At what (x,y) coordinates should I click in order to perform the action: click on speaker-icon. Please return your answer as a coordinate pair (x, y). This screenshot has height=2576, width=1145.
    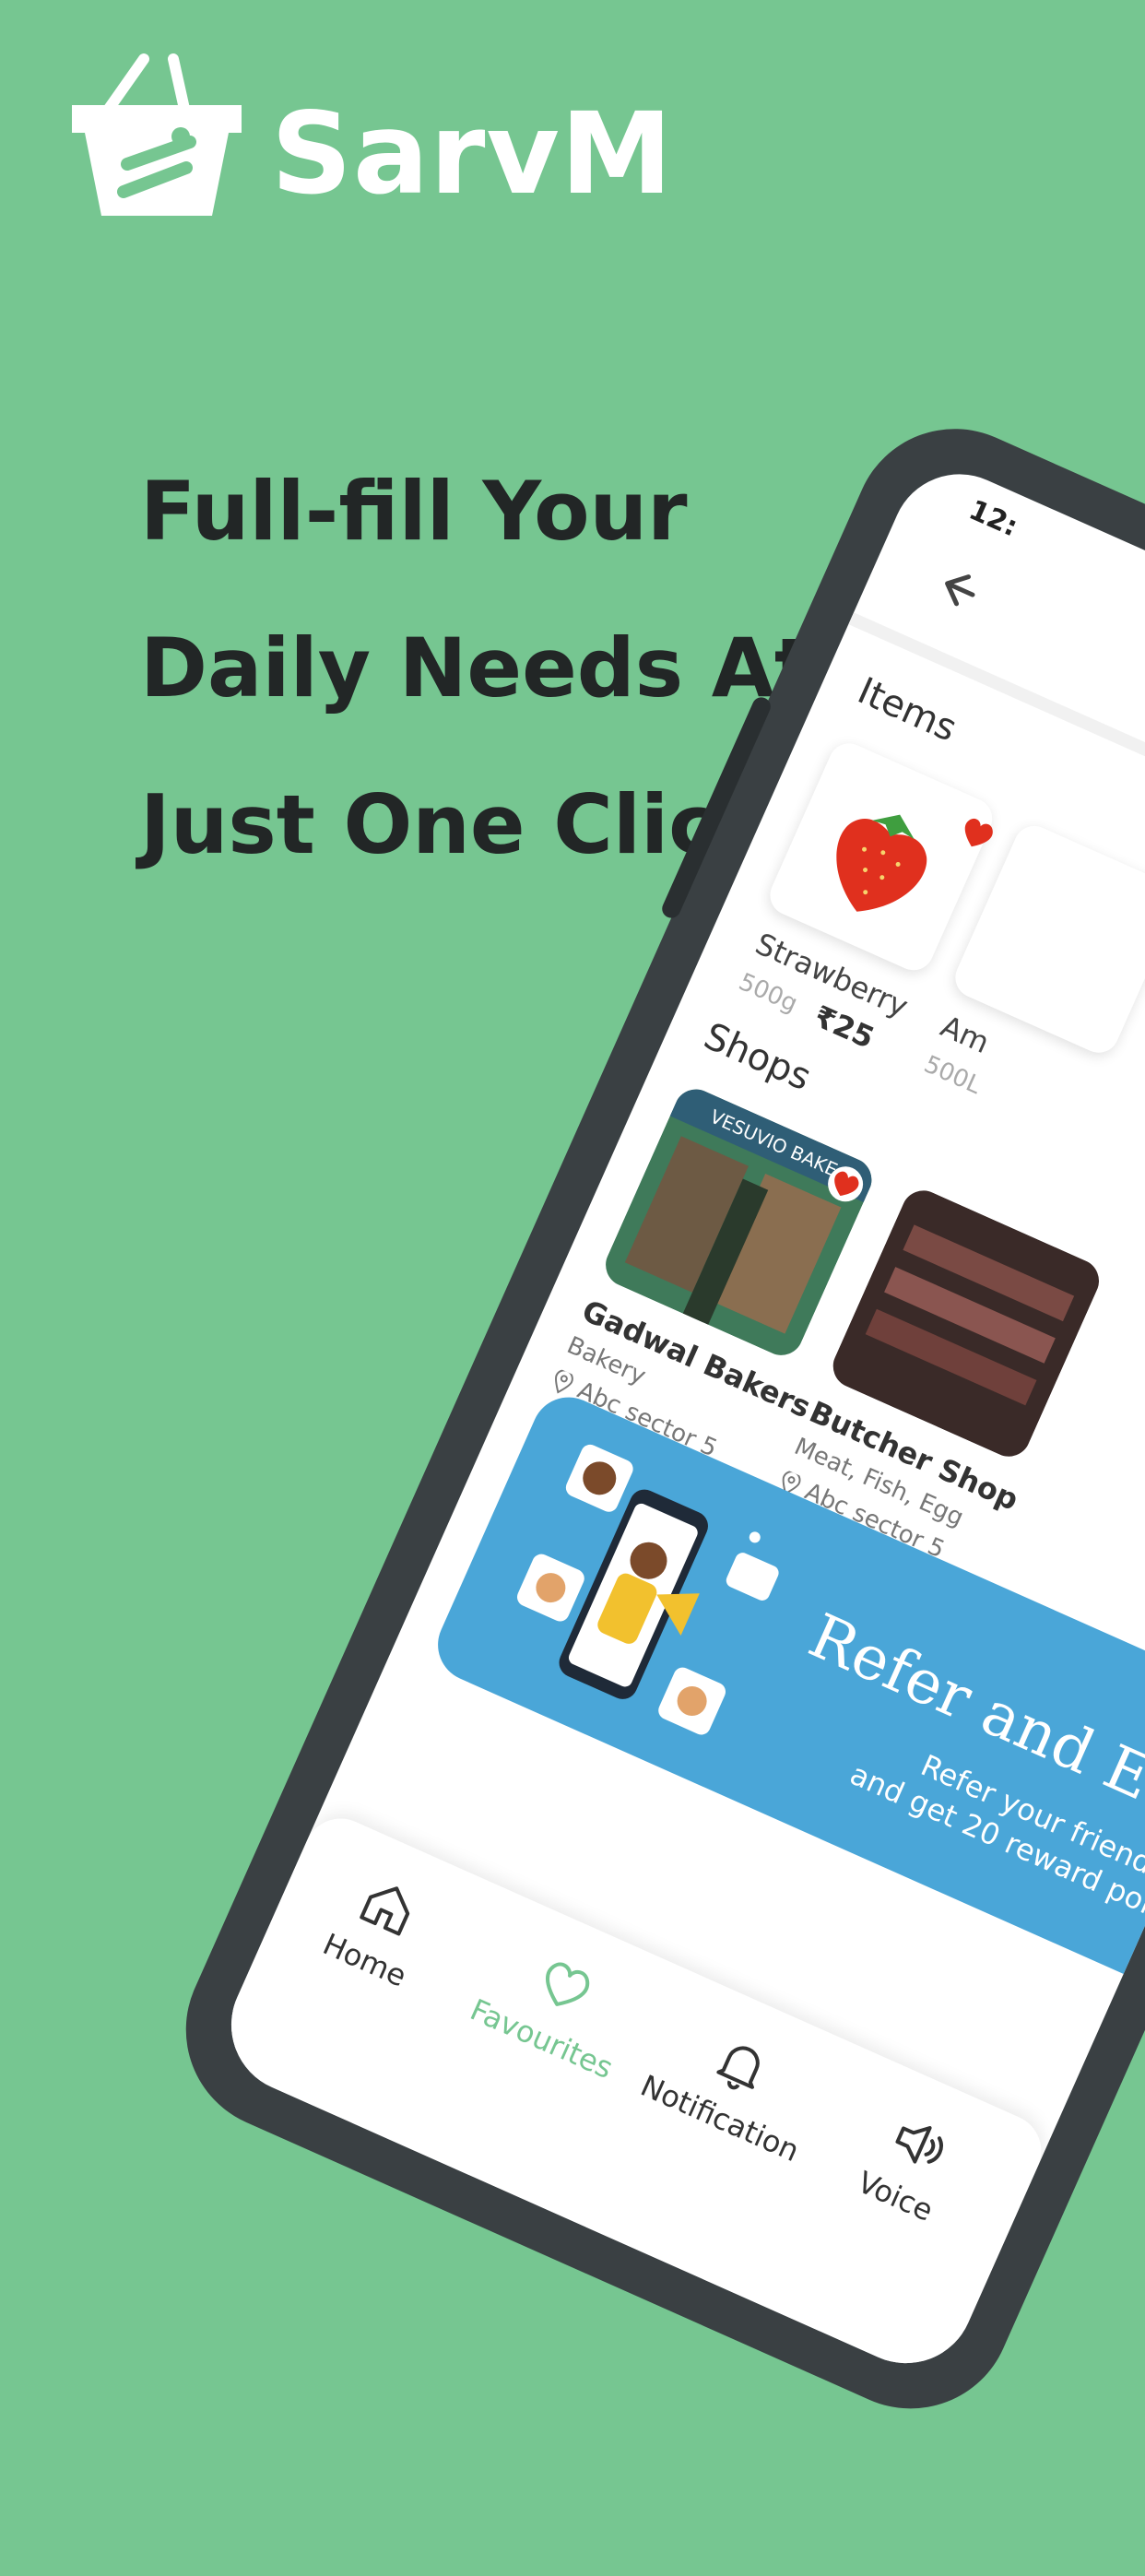
    Looking at the image, I should click on (919, 2145).